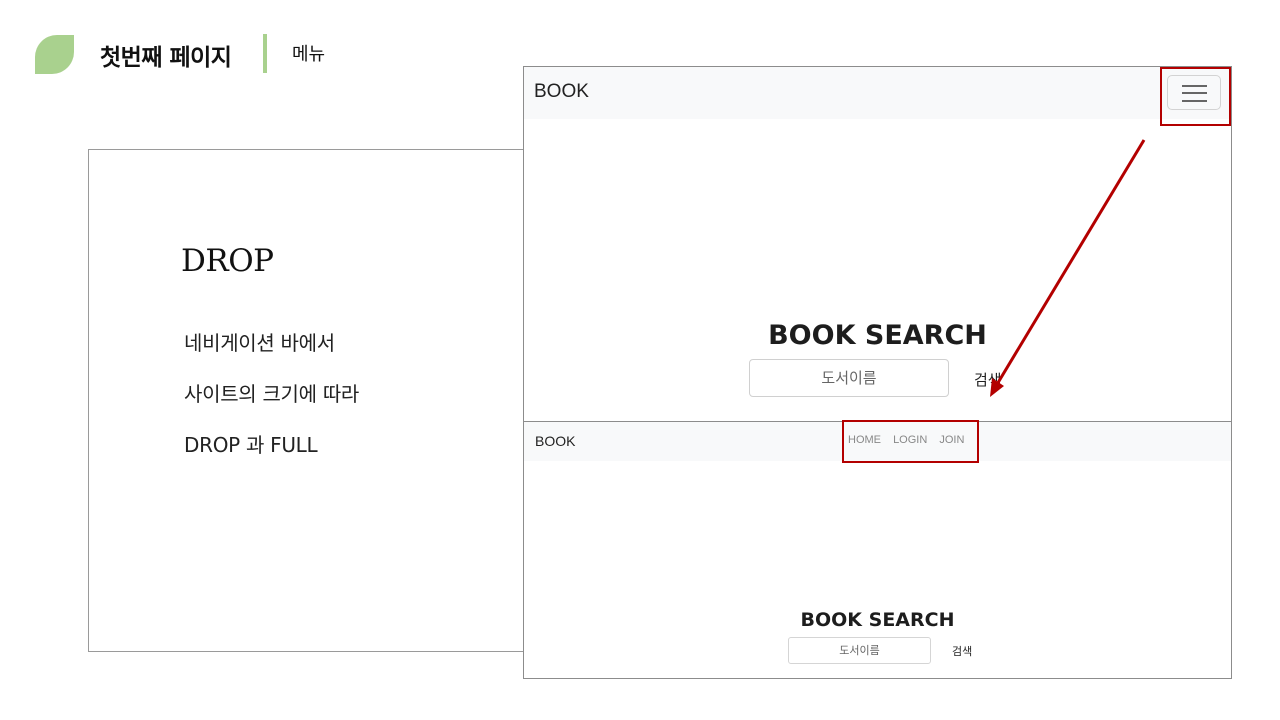  I want to click on description-line: DROP 과 FULL, so click(251, 445).